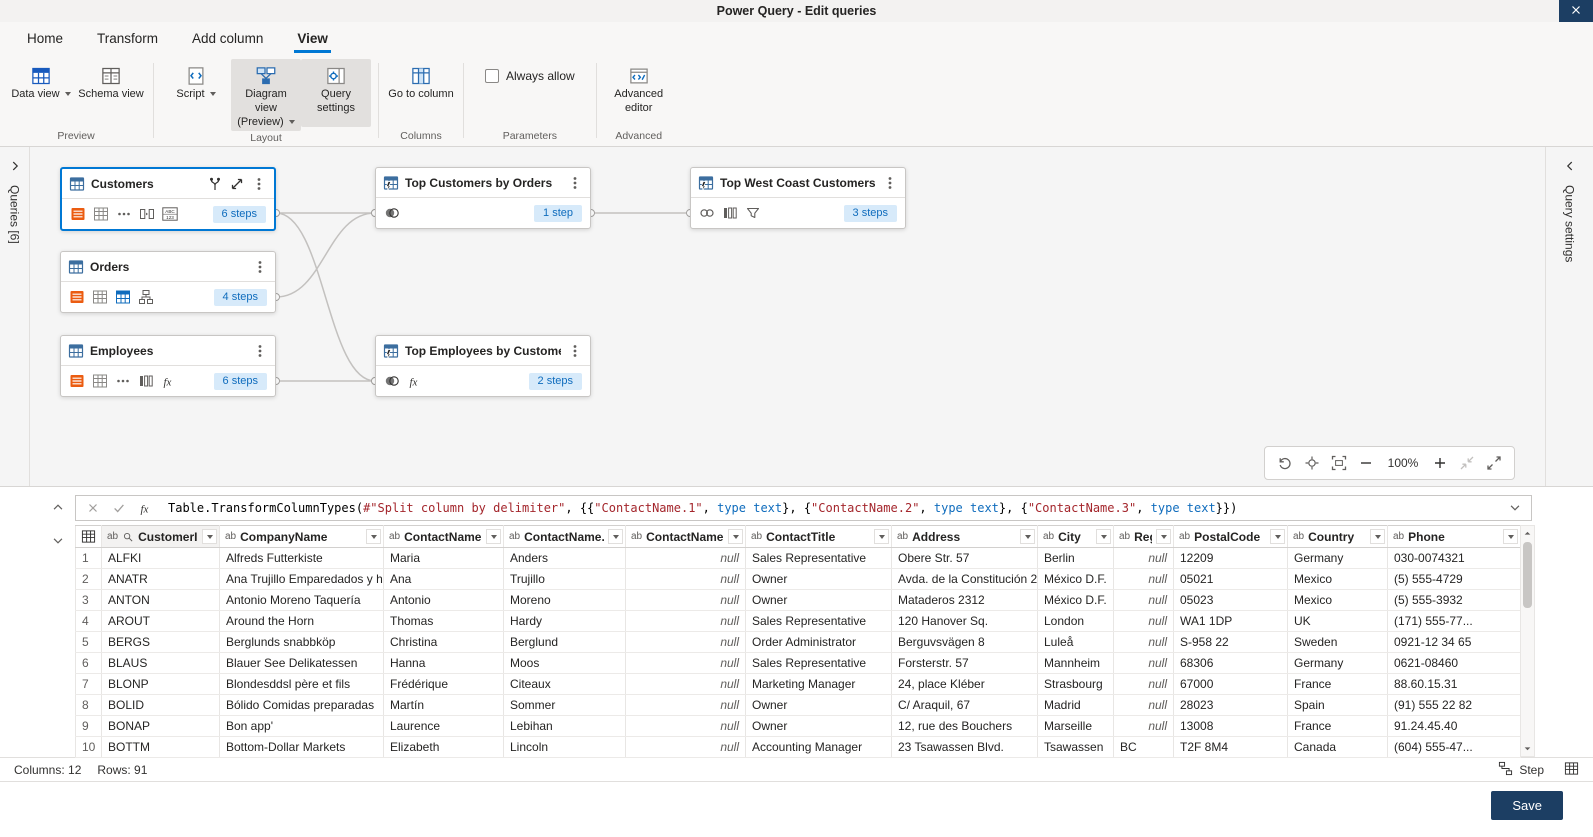 The height and width of the screenshot is (837, 1593). What do you see at coordinates (1075, 558) in the screenshot?
I see `table-cell: Berlin` at bounding box center [1075, 558].